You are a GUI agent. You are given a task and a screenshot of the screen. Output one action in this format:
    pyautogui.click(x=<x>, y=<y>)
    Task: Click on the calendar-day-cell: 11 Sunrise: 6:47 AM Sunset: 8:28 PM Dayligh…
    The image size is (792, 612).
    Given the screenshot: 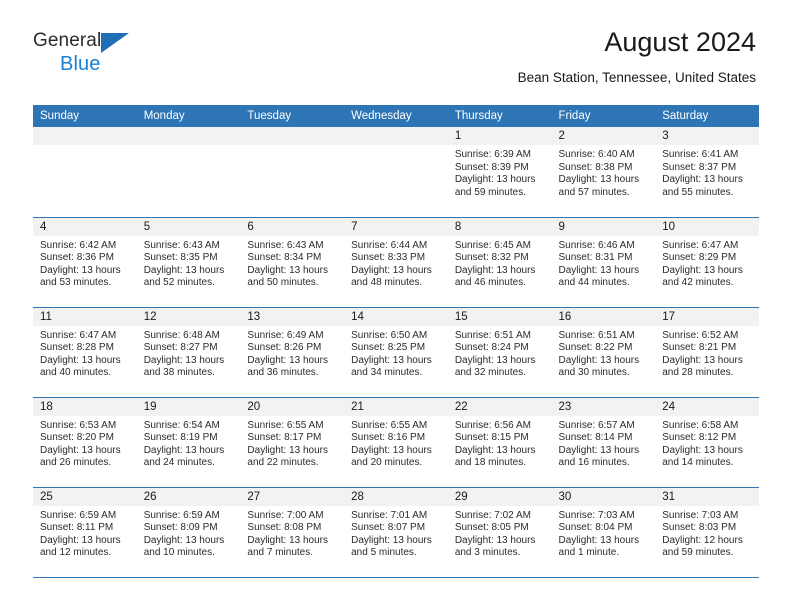 What is the action you would take?
    pyautogui.click(x=85, y=352)
    